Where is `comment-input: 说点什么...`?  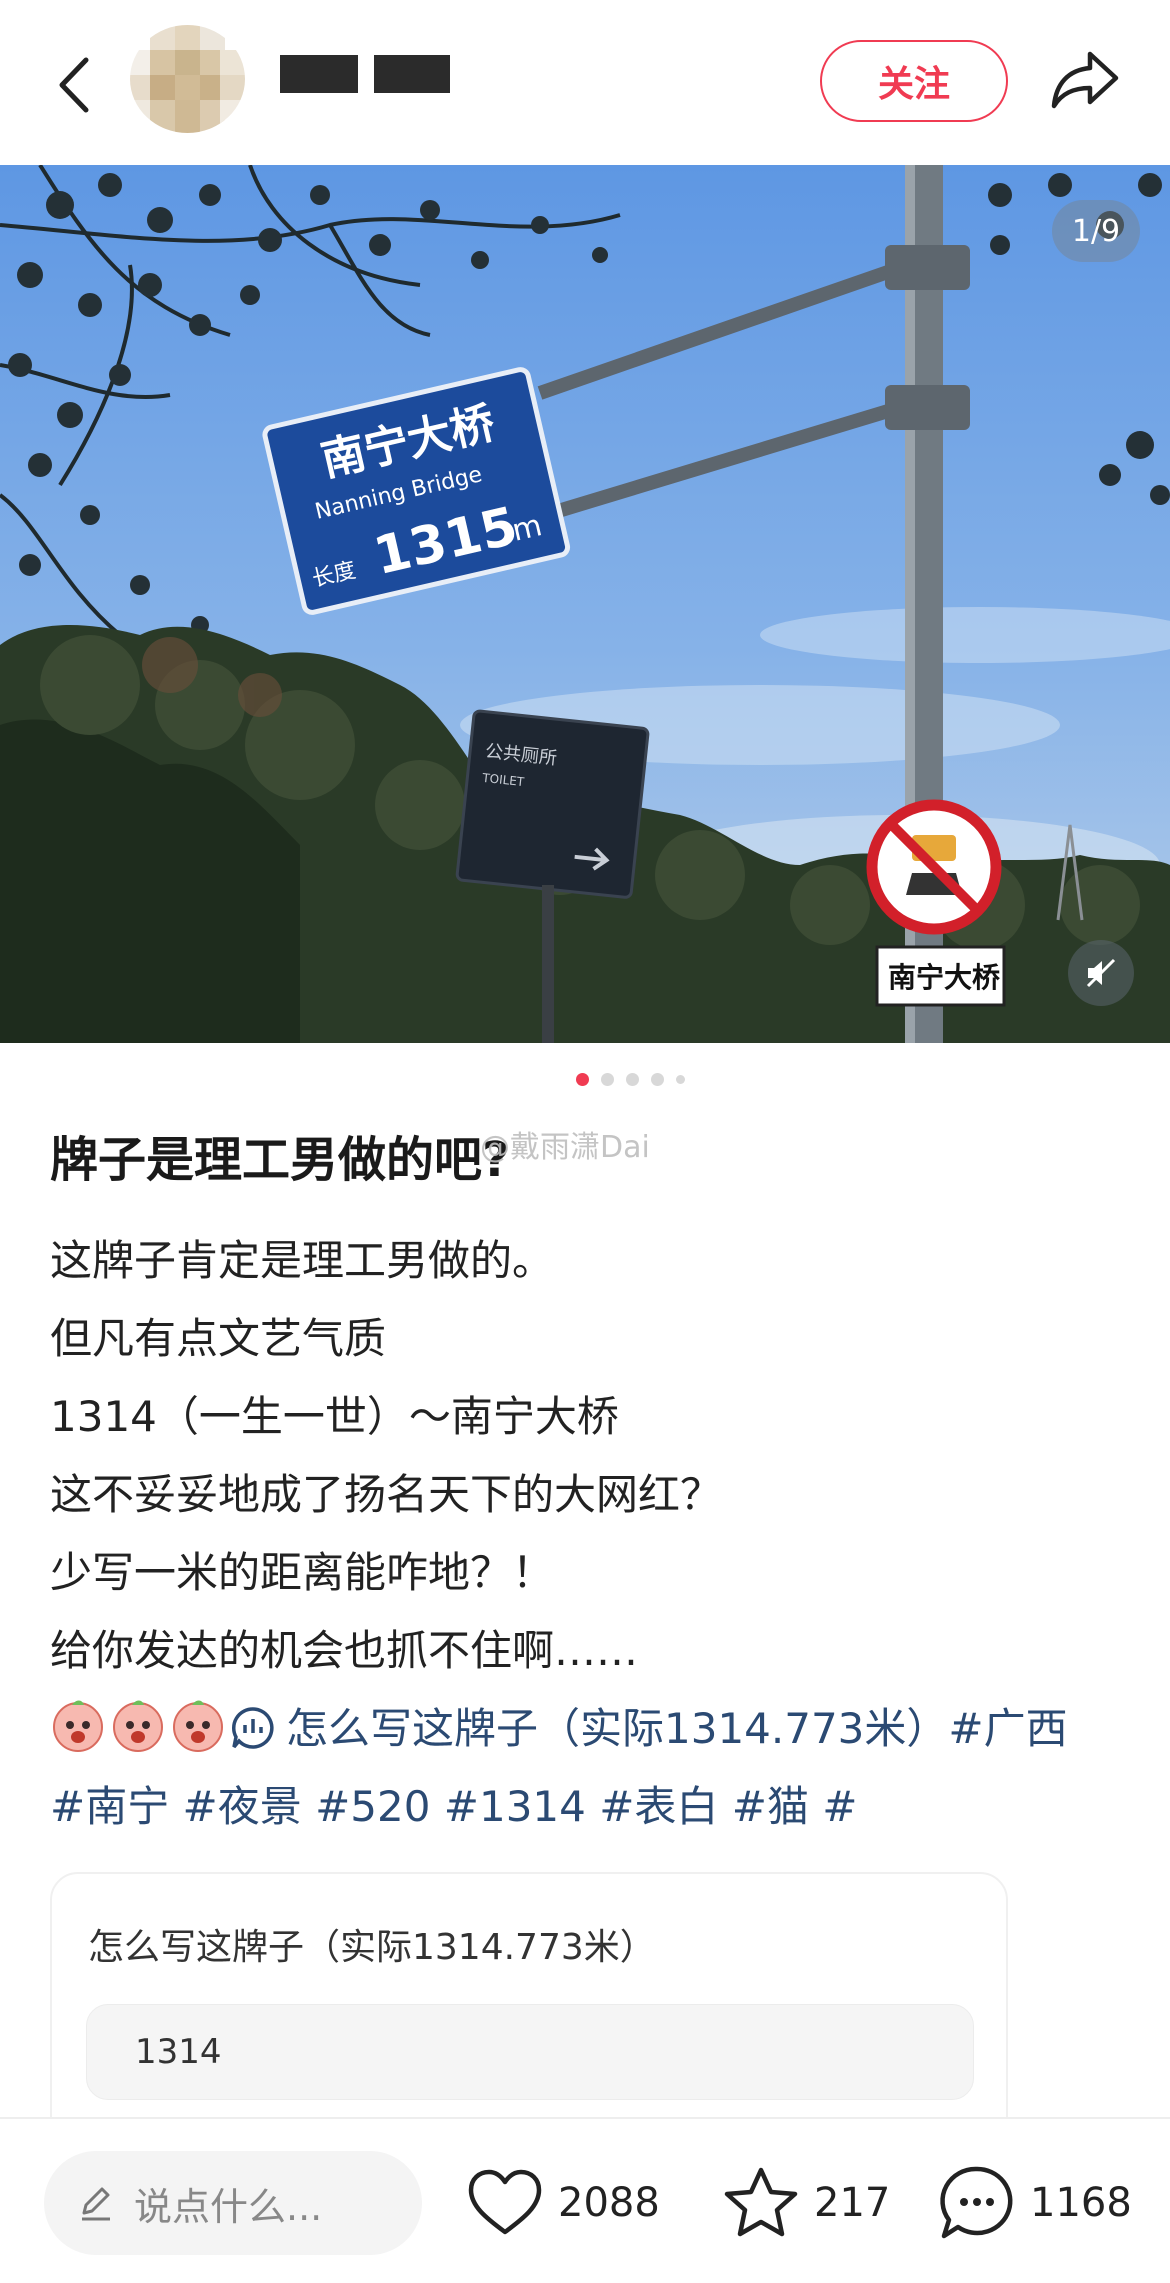
comment-input: 说点什么... is located at coordinates (233, 2203).